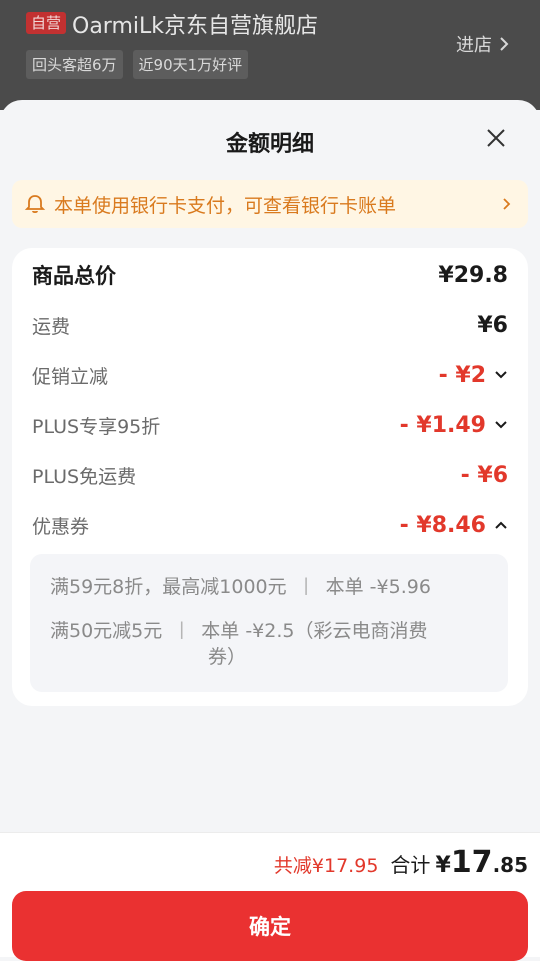 The height and width of the screenshot is (961, 540). What do you see at coordinates (106, 631) in the screenshot?
I see `coupon-name: 满50元减5元` at bounding box center [106, 631].